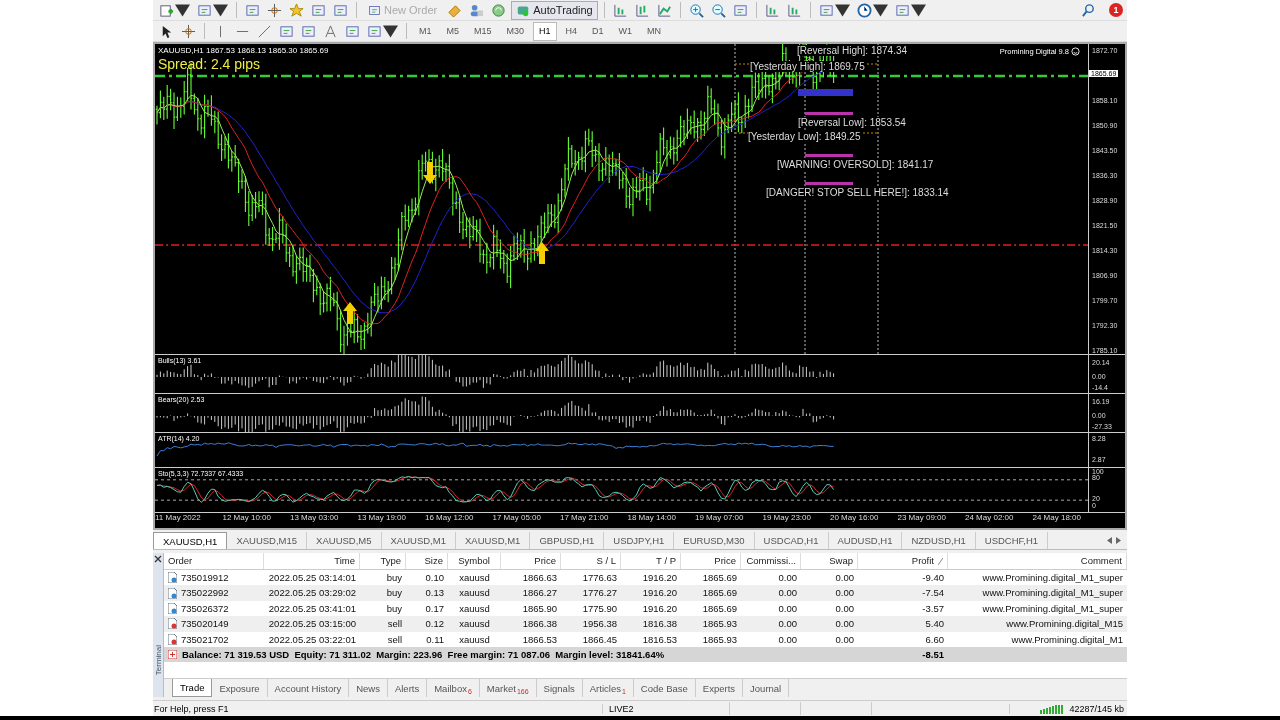 The image size is (1280, 720). I want to click on column-header: Profit, so click(903, 561).